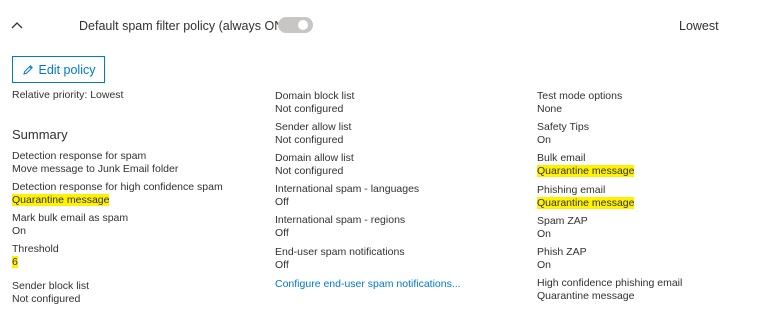  Describe the element at coordinates (51, 286) in the screenshot. I see `detail-label: Sender block list` at that location.